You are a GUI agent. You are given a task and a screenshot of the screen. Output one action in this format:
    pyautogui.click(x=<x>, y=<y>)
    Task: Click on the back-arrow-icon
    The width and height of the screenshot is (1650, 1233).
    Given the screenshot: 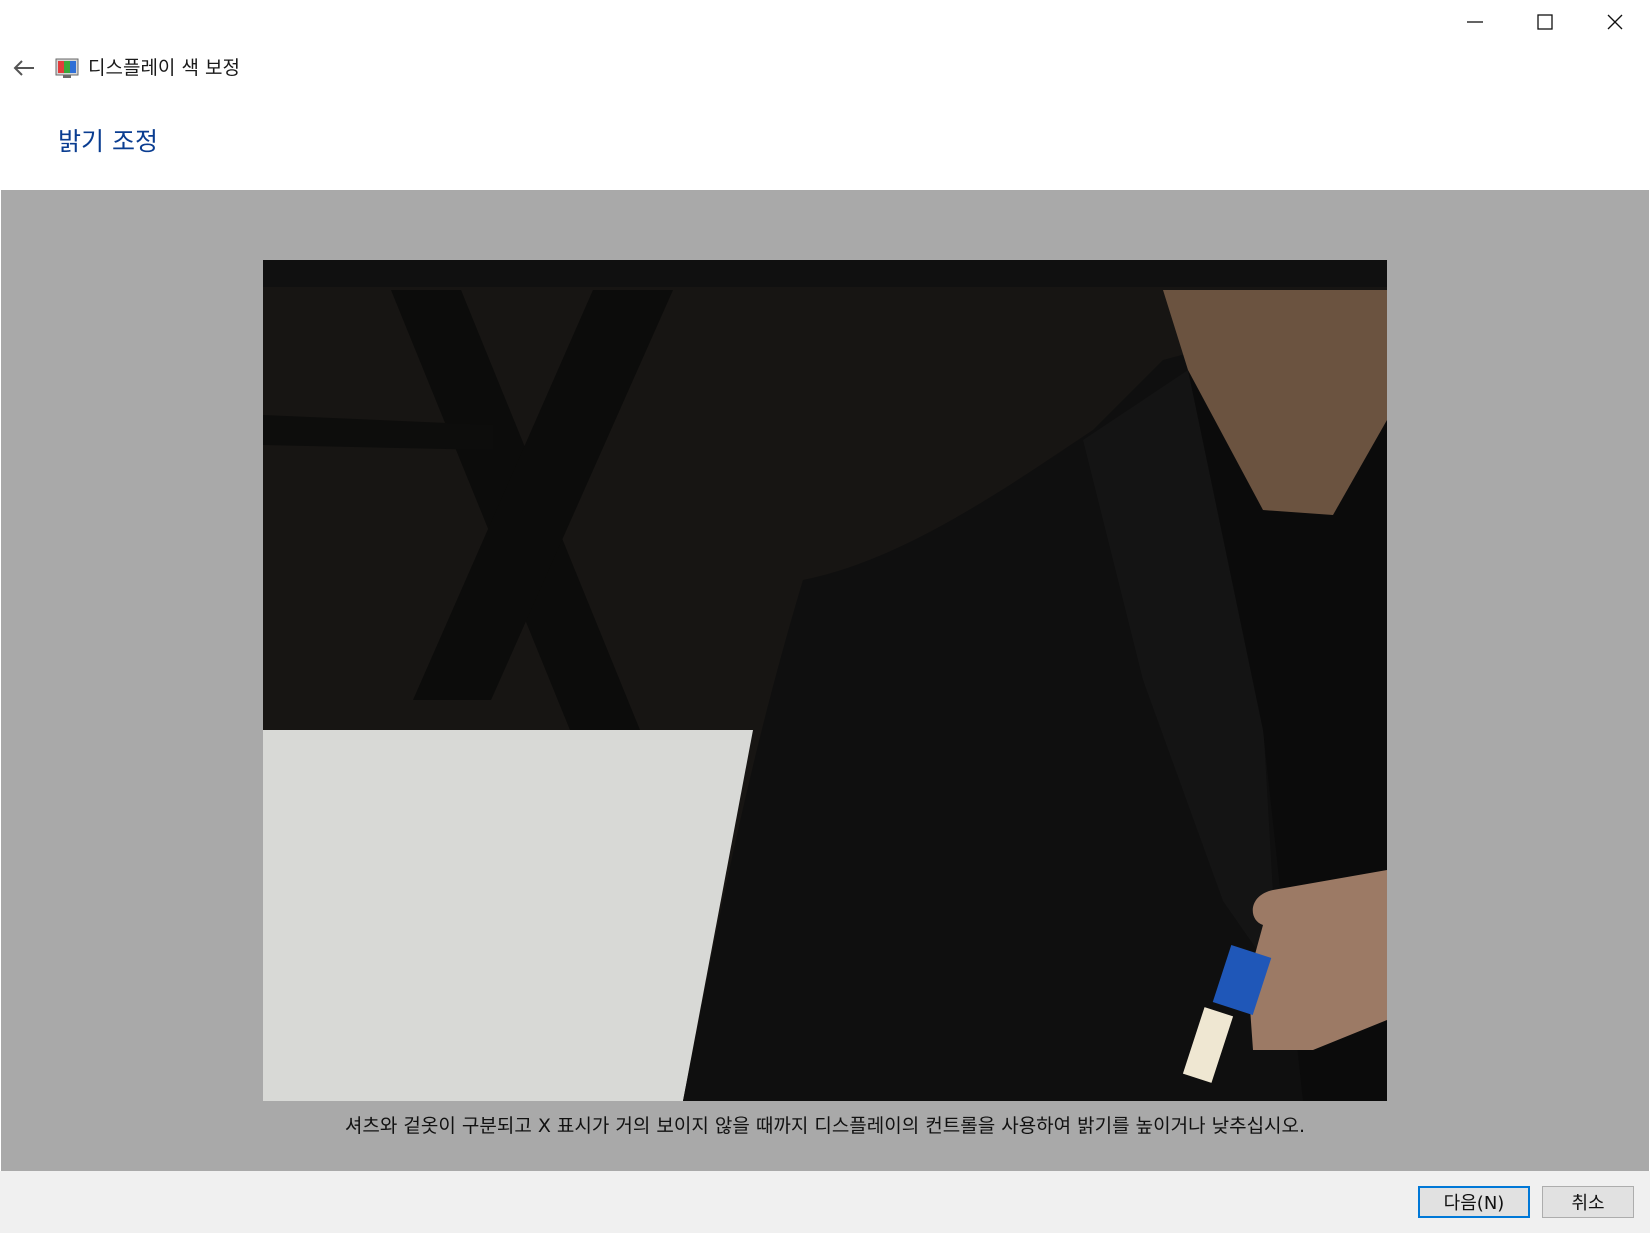 What is the action you would take?
    pyautogui.click(x=23, y=68)
    